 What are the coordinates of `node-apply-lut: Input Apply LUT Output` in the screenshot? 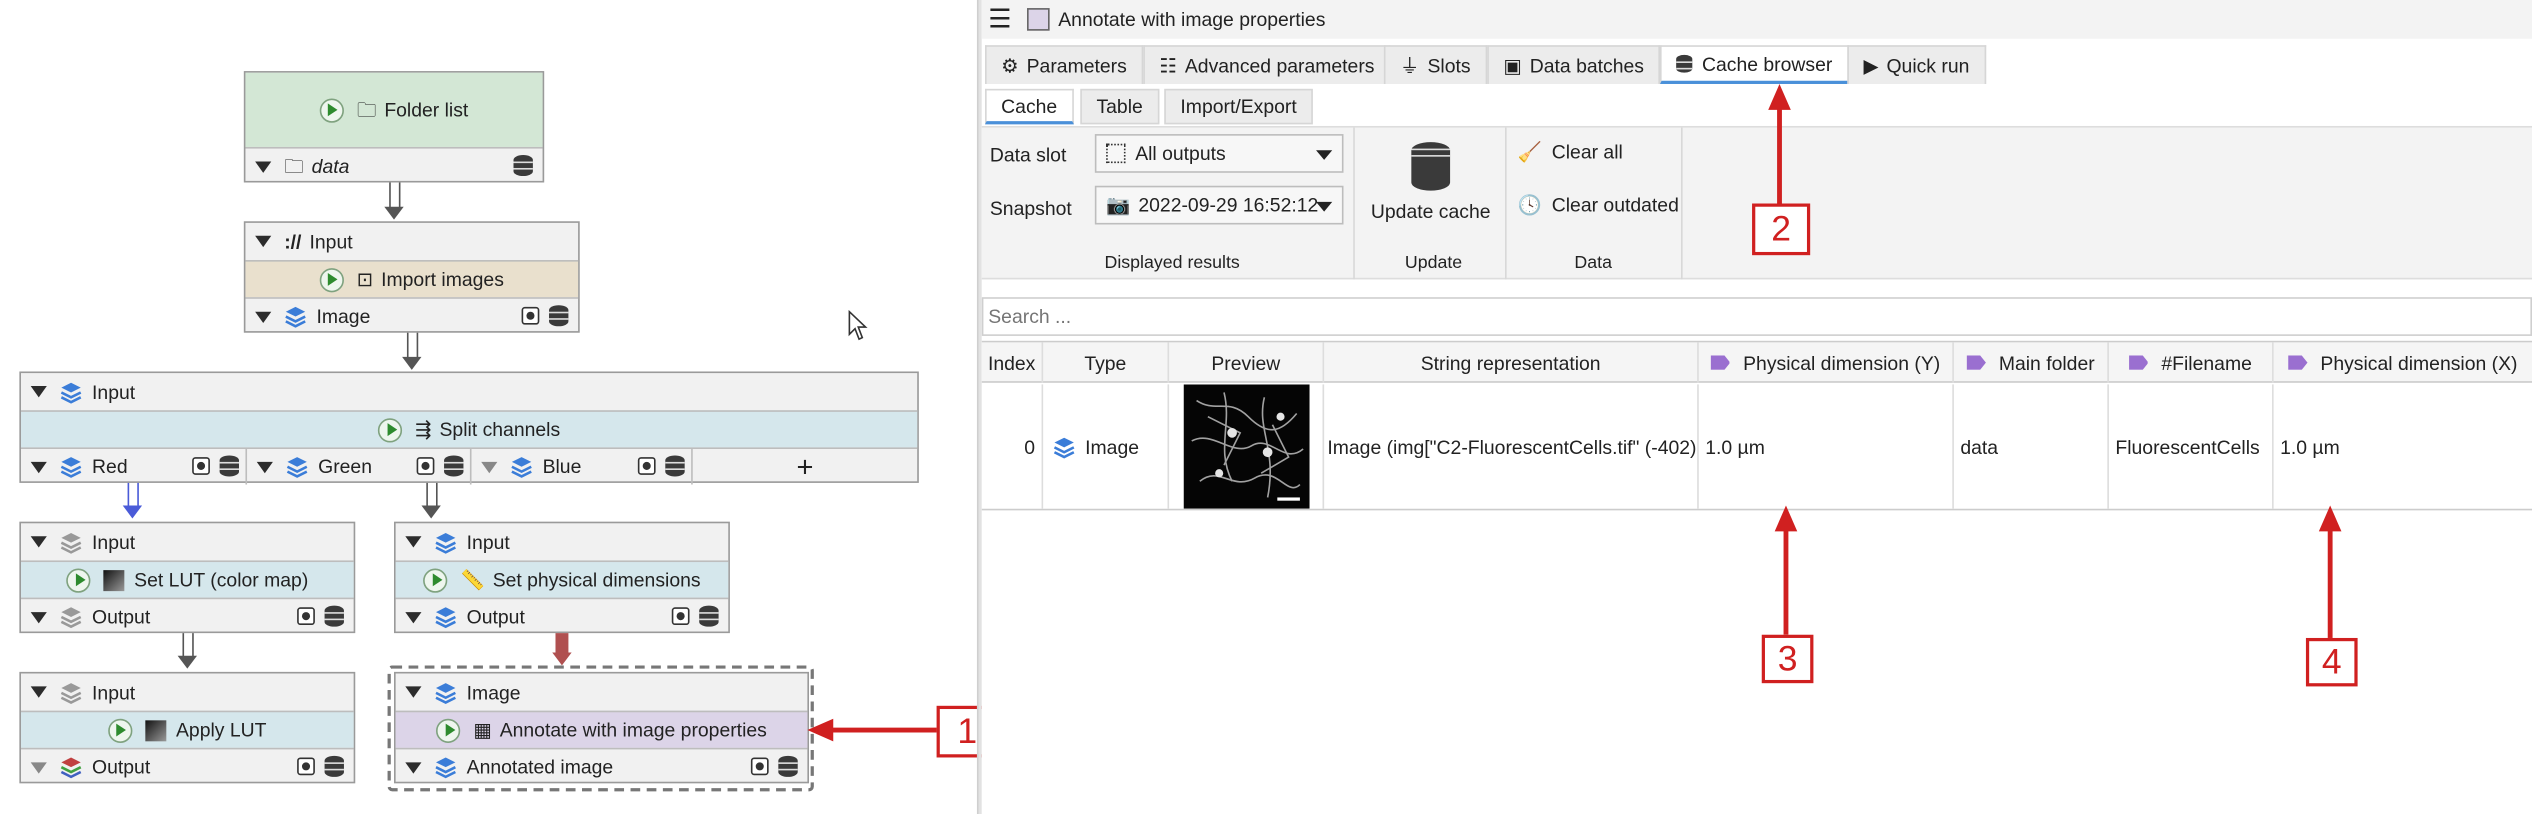 It's located at (187, 728).